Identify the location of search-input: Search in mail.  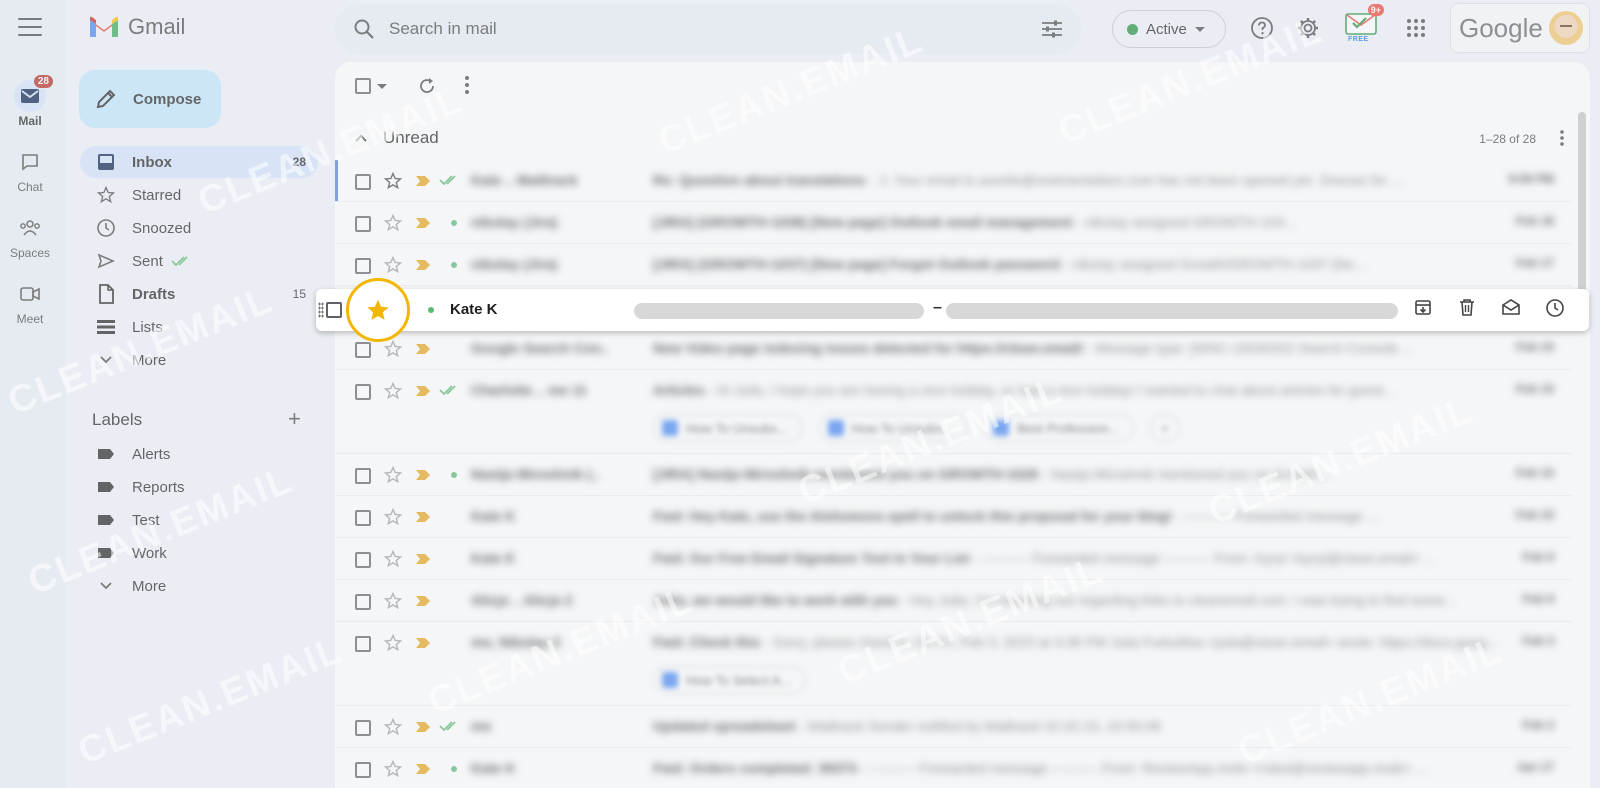
(443, 29).